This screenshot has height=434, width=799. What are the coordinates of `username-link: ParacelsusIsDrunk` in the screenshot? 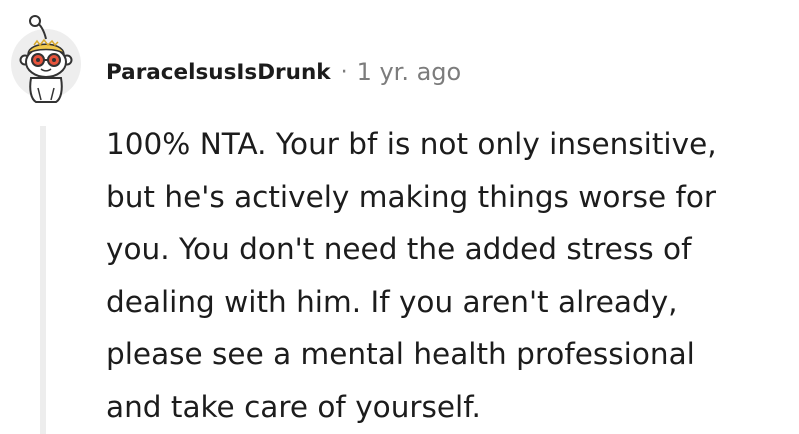 It's located at (218, 72).